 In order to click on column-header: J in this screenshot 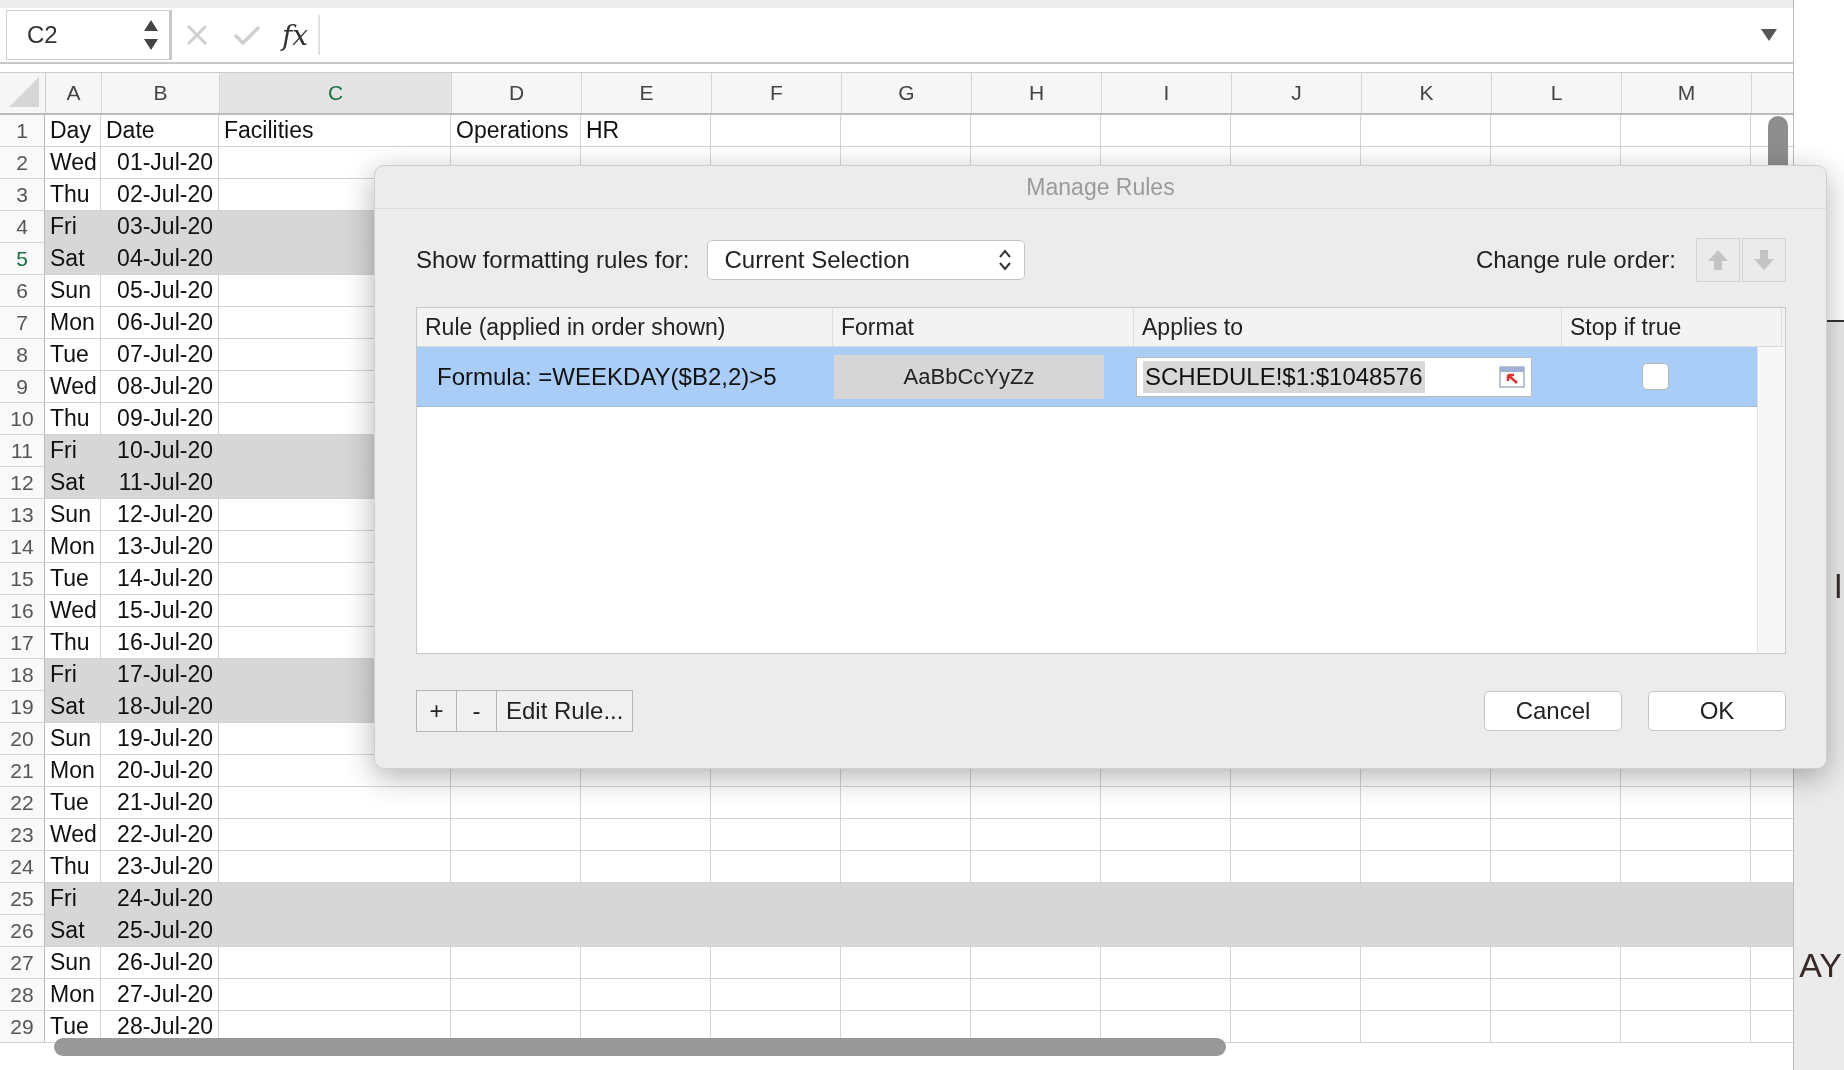, I will do `click(1297, 93)`.